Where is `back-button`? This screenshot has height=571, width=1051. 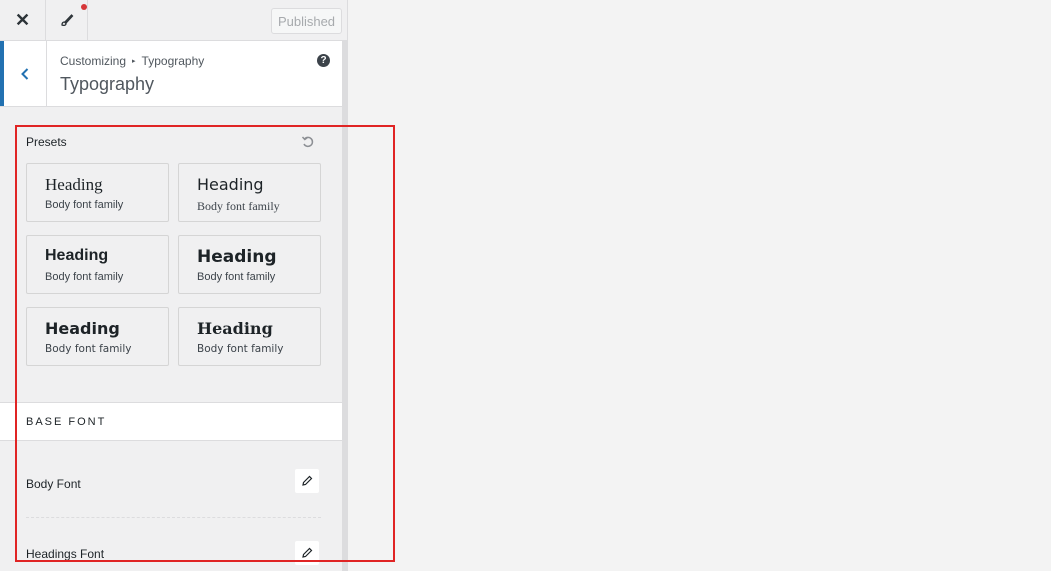
back-button is located at coordinates (23, 73).